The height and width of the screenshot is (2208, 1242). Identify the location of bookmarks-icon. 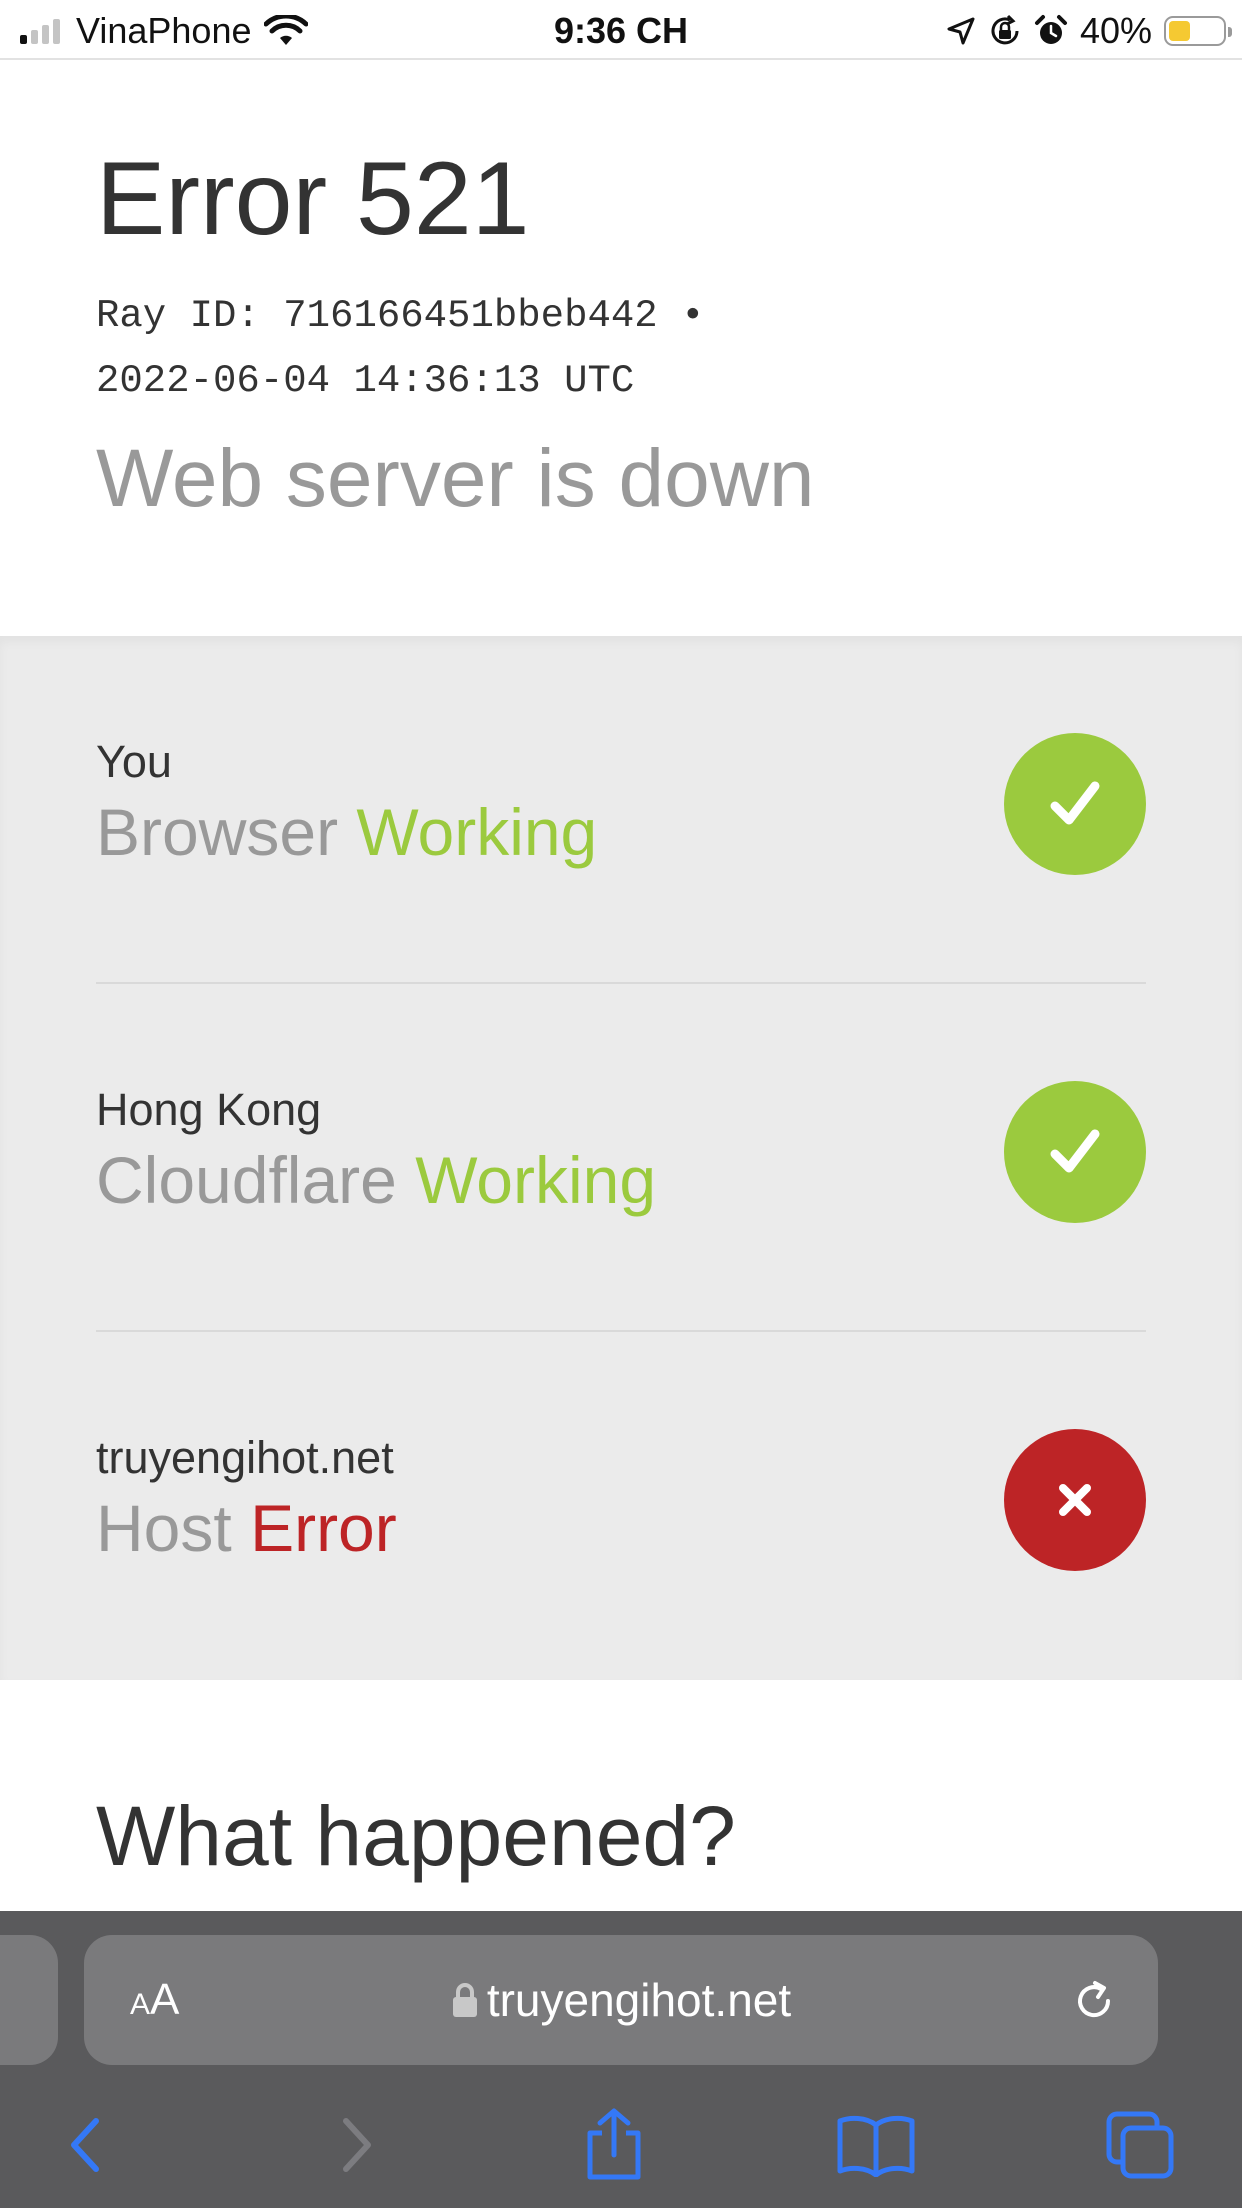
(876, 2145).